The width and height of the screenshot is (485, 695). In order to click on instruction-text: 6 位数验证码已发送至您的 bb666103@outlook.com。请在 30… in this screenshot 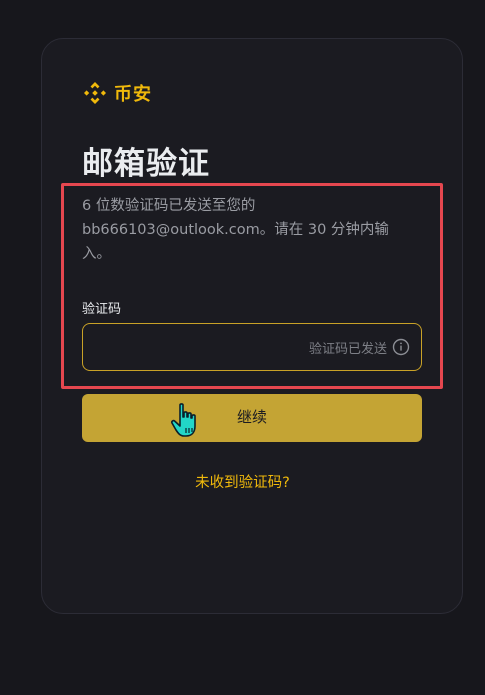, I will do `click(235, 230)`.